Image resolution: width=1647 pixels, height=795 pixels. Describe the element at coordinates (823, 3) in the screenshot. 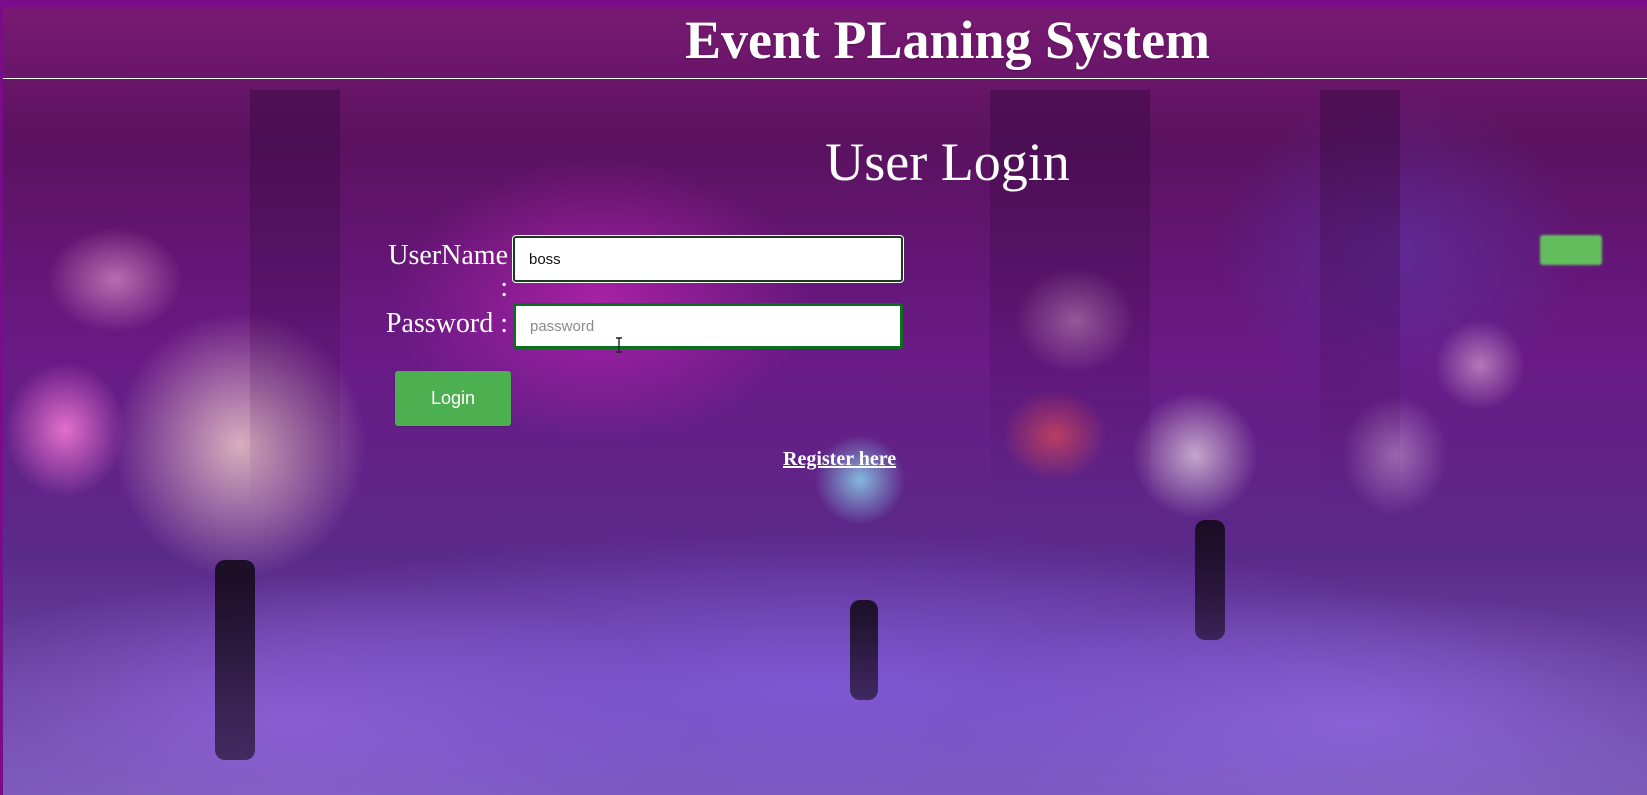

I see `window-frame-top` at that location.